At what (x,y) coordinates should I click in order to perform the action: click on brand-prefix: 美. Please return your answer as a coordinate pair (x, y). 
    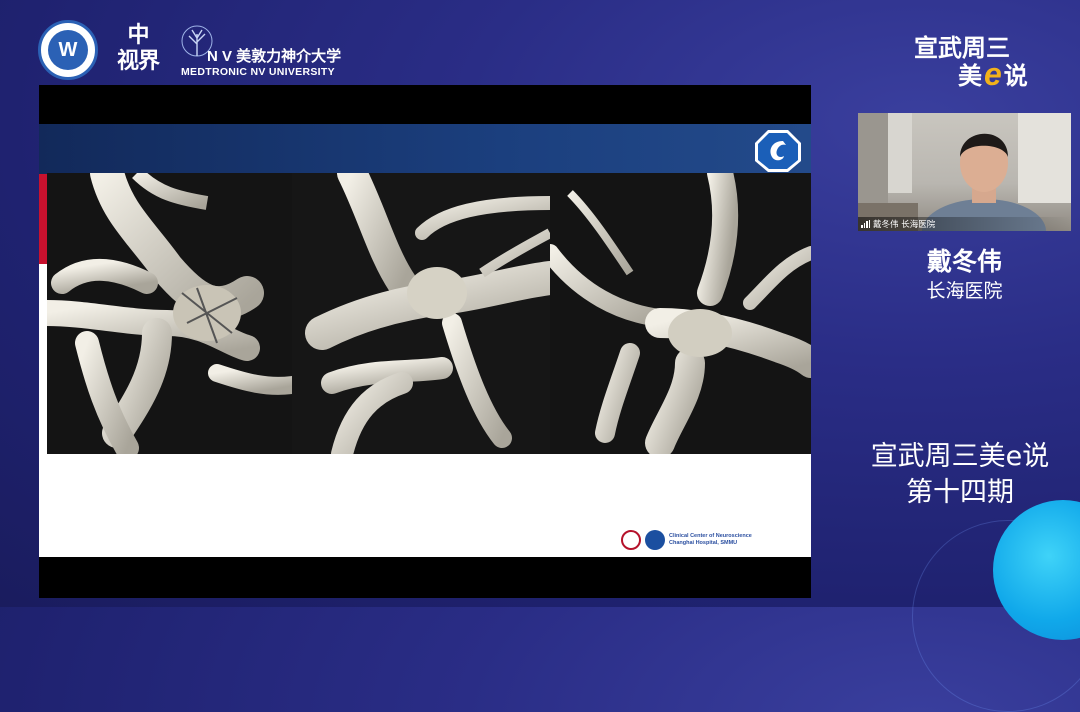
    Looking at the image, I should click on (970, 76).